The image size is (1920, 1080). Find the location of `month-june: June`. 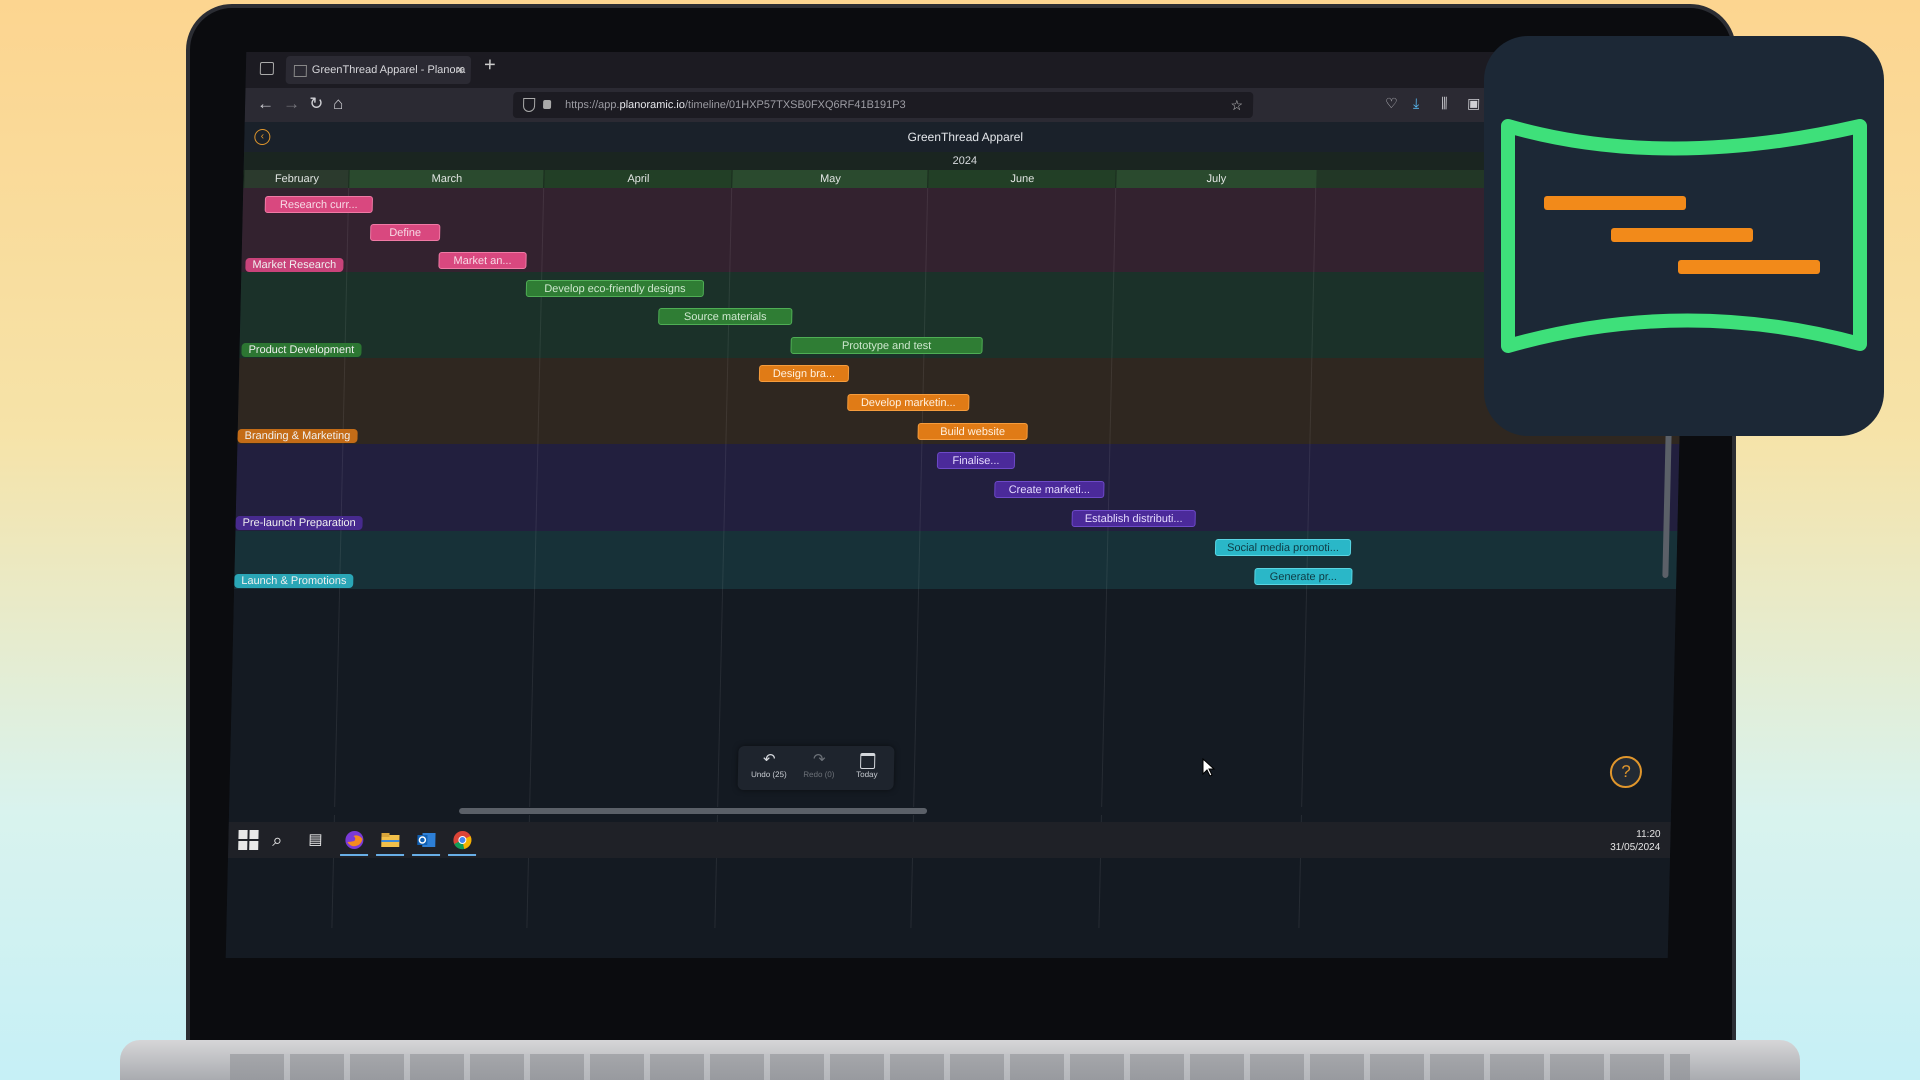

month-june: June is located at coordinates (1022, 179).